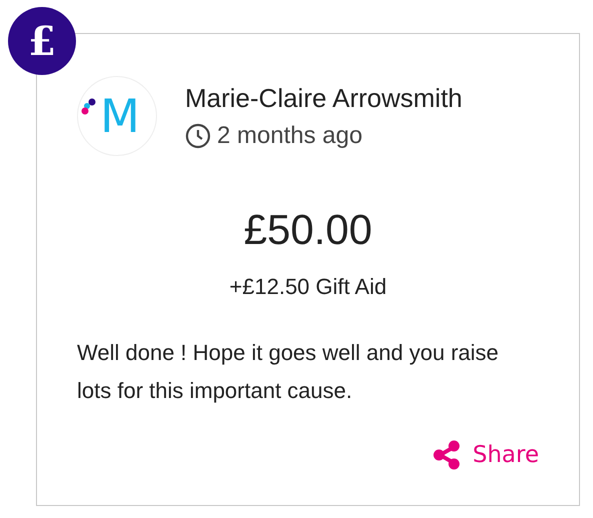 The image size is (593, 518). What do you see at coordinates (117, 116) in the screenshot?
I see `avatar-logo: M` at bounding box center [117, 116].